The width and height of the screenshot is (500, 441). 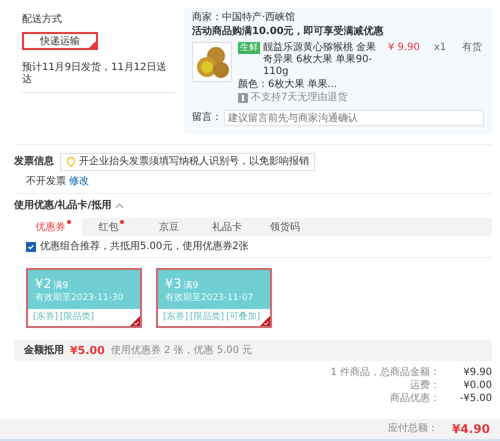 What do you see at coordinates (322, 60) in the screenshot?
I see `product-title: 靓益乐源黄心猕猴桃 金果奇异果 6枚大果 单果90- 110g` at bounding box center [322, 60].